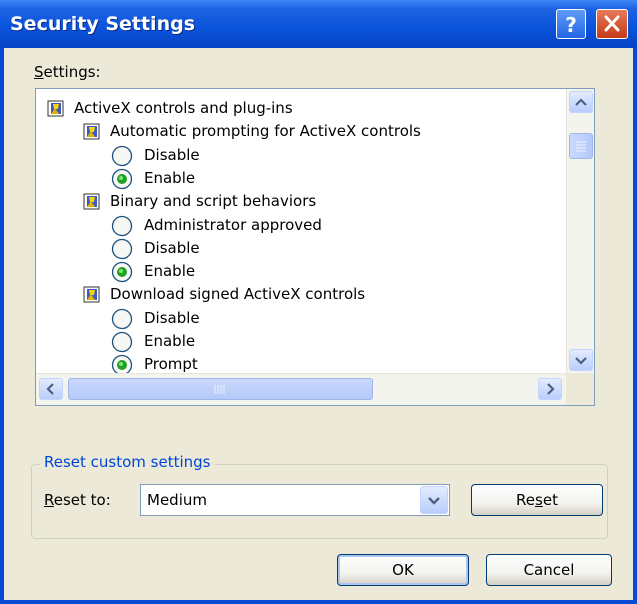  I want to click on question-mark-icon: ?, so click(571, 25).